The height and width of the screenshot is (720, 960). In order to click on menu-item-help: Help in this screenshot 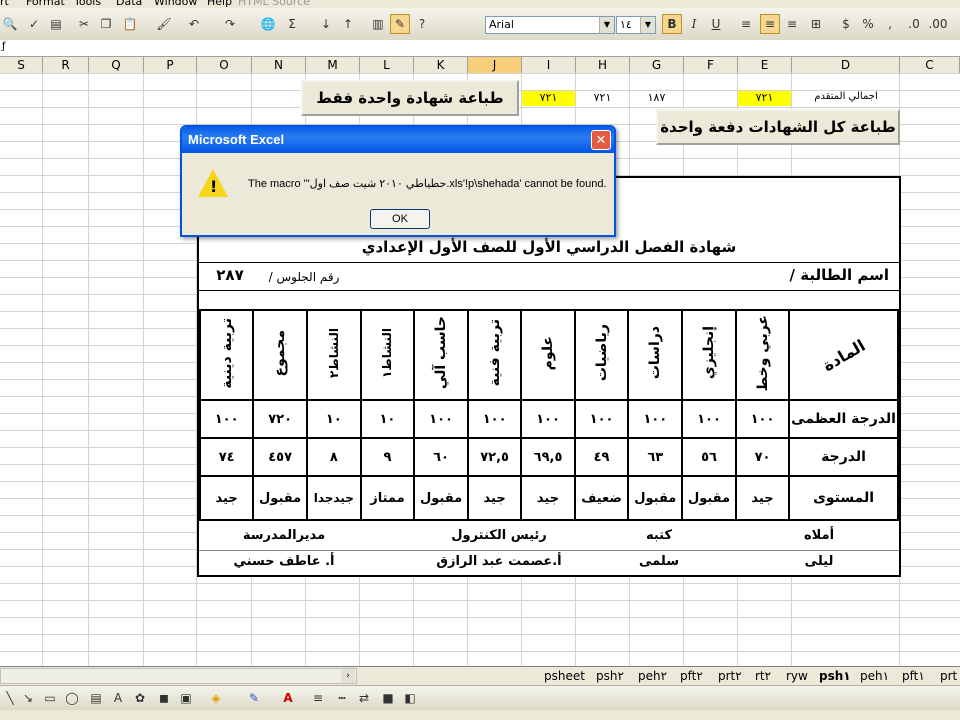, I will do `click(219, 4)`.